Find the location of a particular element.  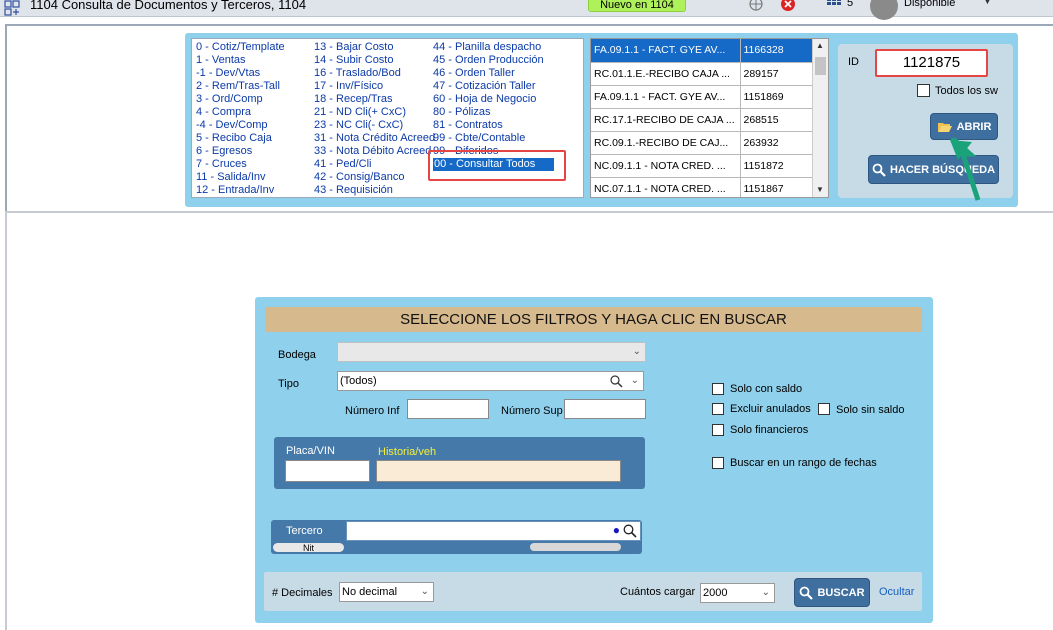

buscar-button: BUSCAR is located at coordinates (832, 592).